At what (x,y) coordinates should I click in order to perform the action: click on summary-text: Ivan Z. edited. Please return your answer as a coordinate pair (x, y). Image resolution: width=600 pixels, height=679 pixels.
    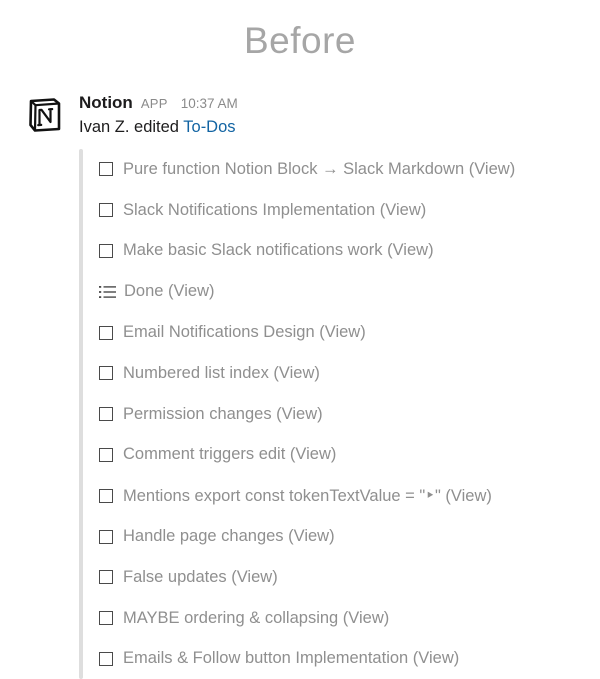
    Looking at the image, I should click on (131, 127).